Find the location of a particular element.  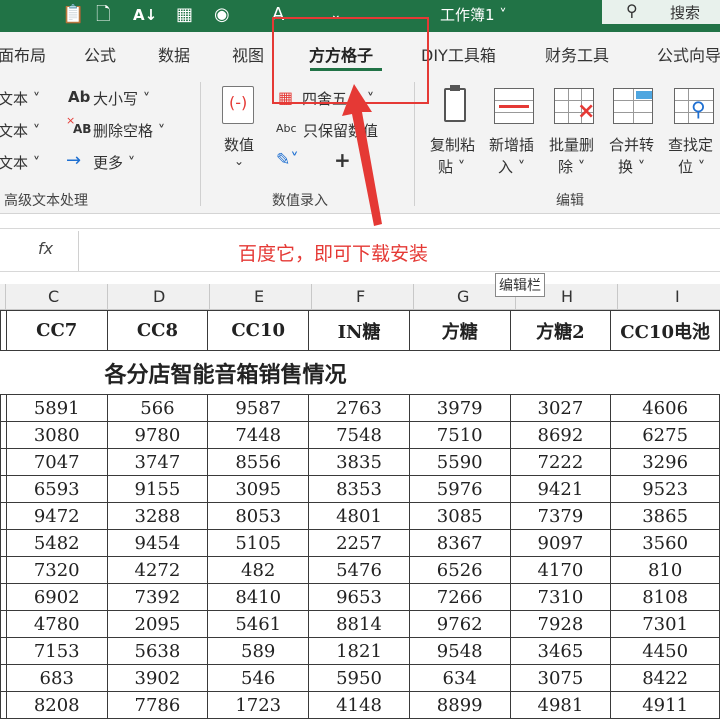

table-cell: 5976 is located at coordinates (459, 489).